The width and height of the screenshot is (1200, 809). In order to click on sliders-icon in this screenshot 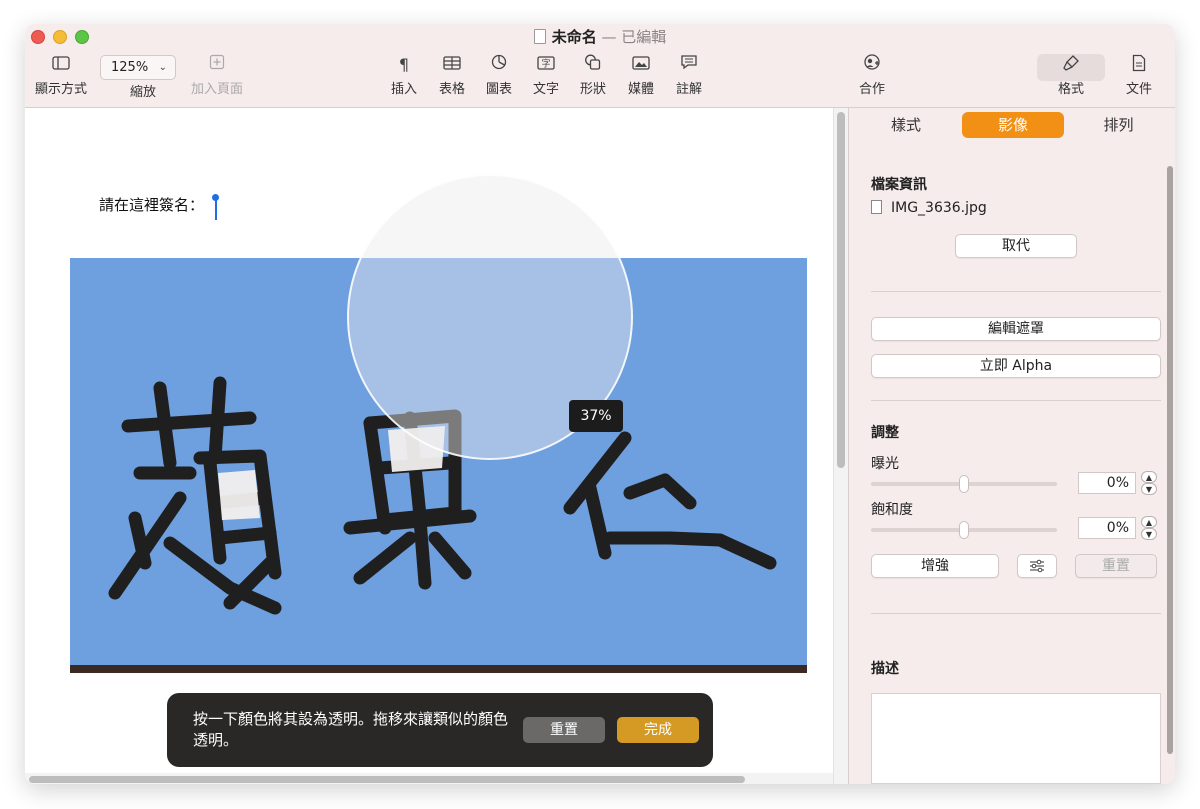, I will do `click(1037, 566)`.